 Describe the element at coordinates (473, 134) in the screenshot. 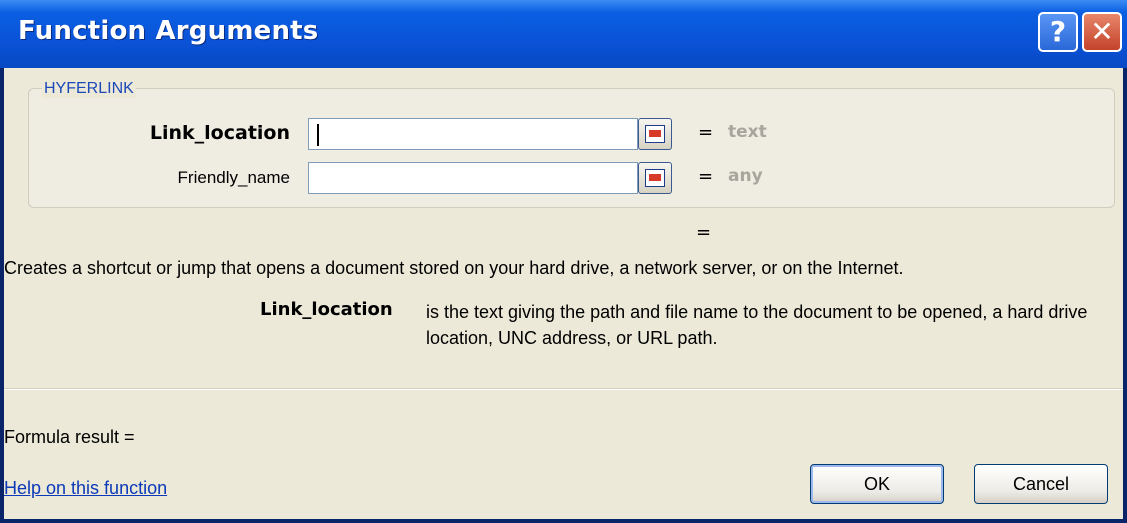

I see `link-location-input` at that location.